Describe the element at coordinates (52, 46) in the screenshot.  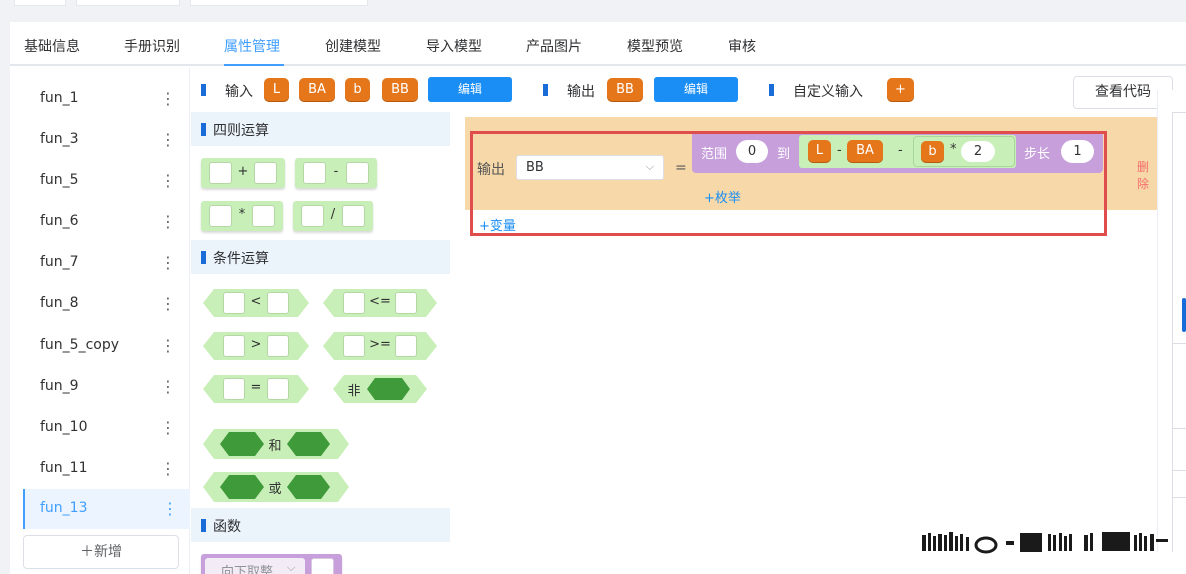
I see `tab-basic-info: 基础信息` at that location.